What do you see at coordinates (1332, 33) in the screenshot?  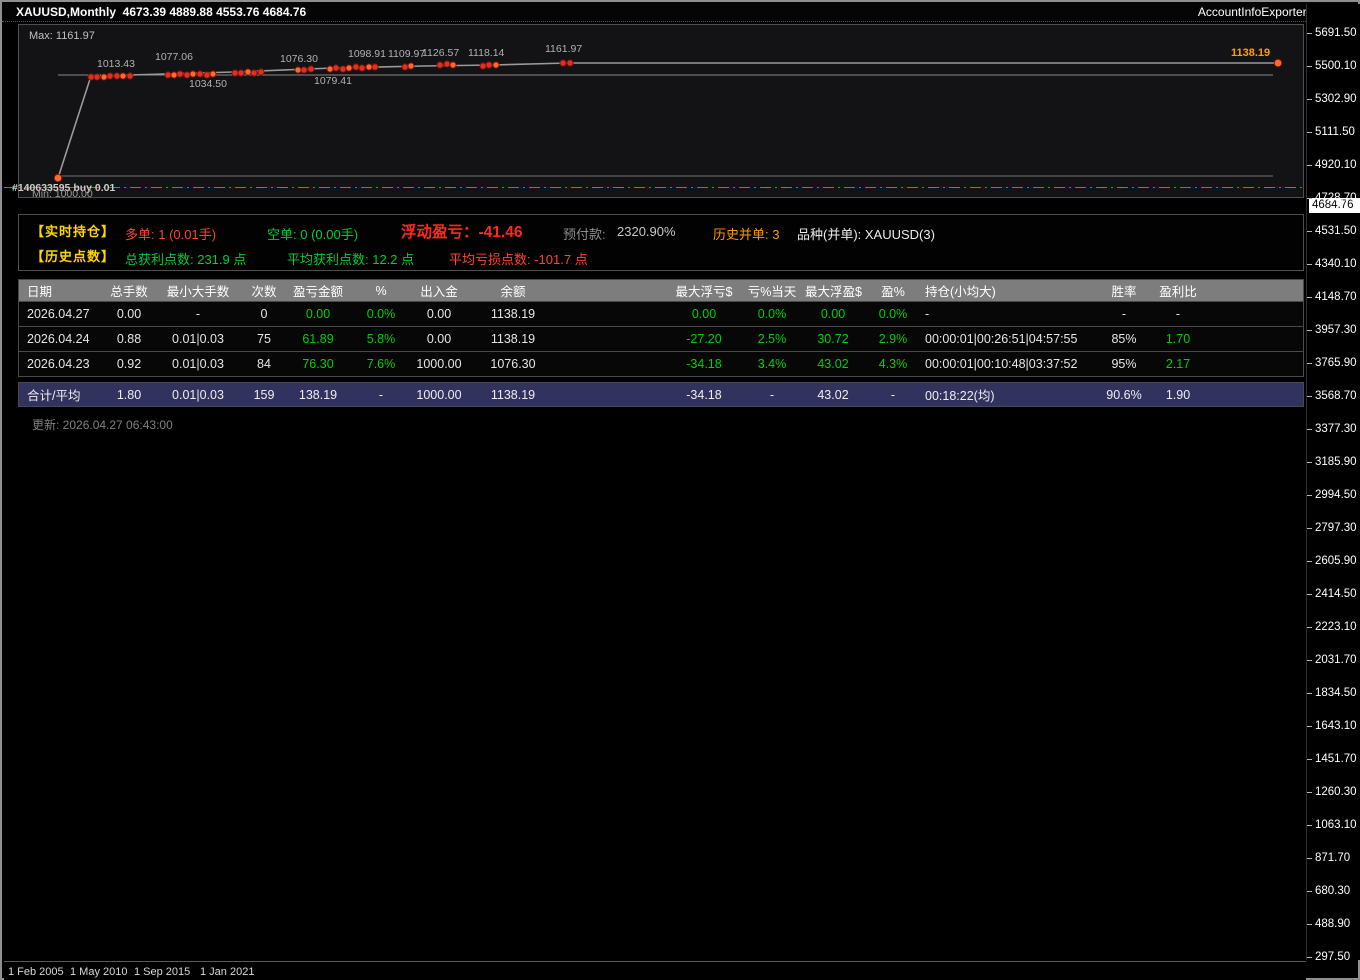 I see `price-tick: 5691.50` at bounding box center [1332, 33].